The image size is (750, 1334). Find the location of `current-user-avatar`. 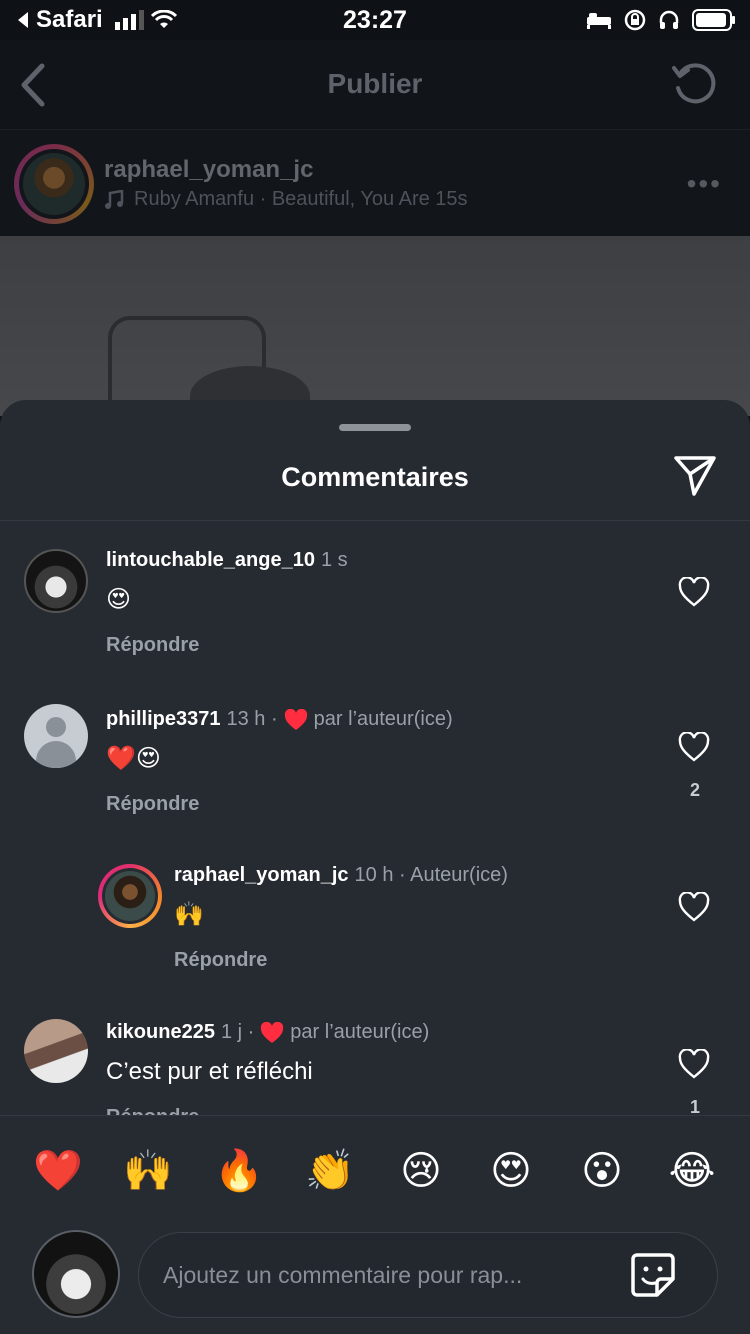

current-user-avatar is located at coordinates (76, 1274).